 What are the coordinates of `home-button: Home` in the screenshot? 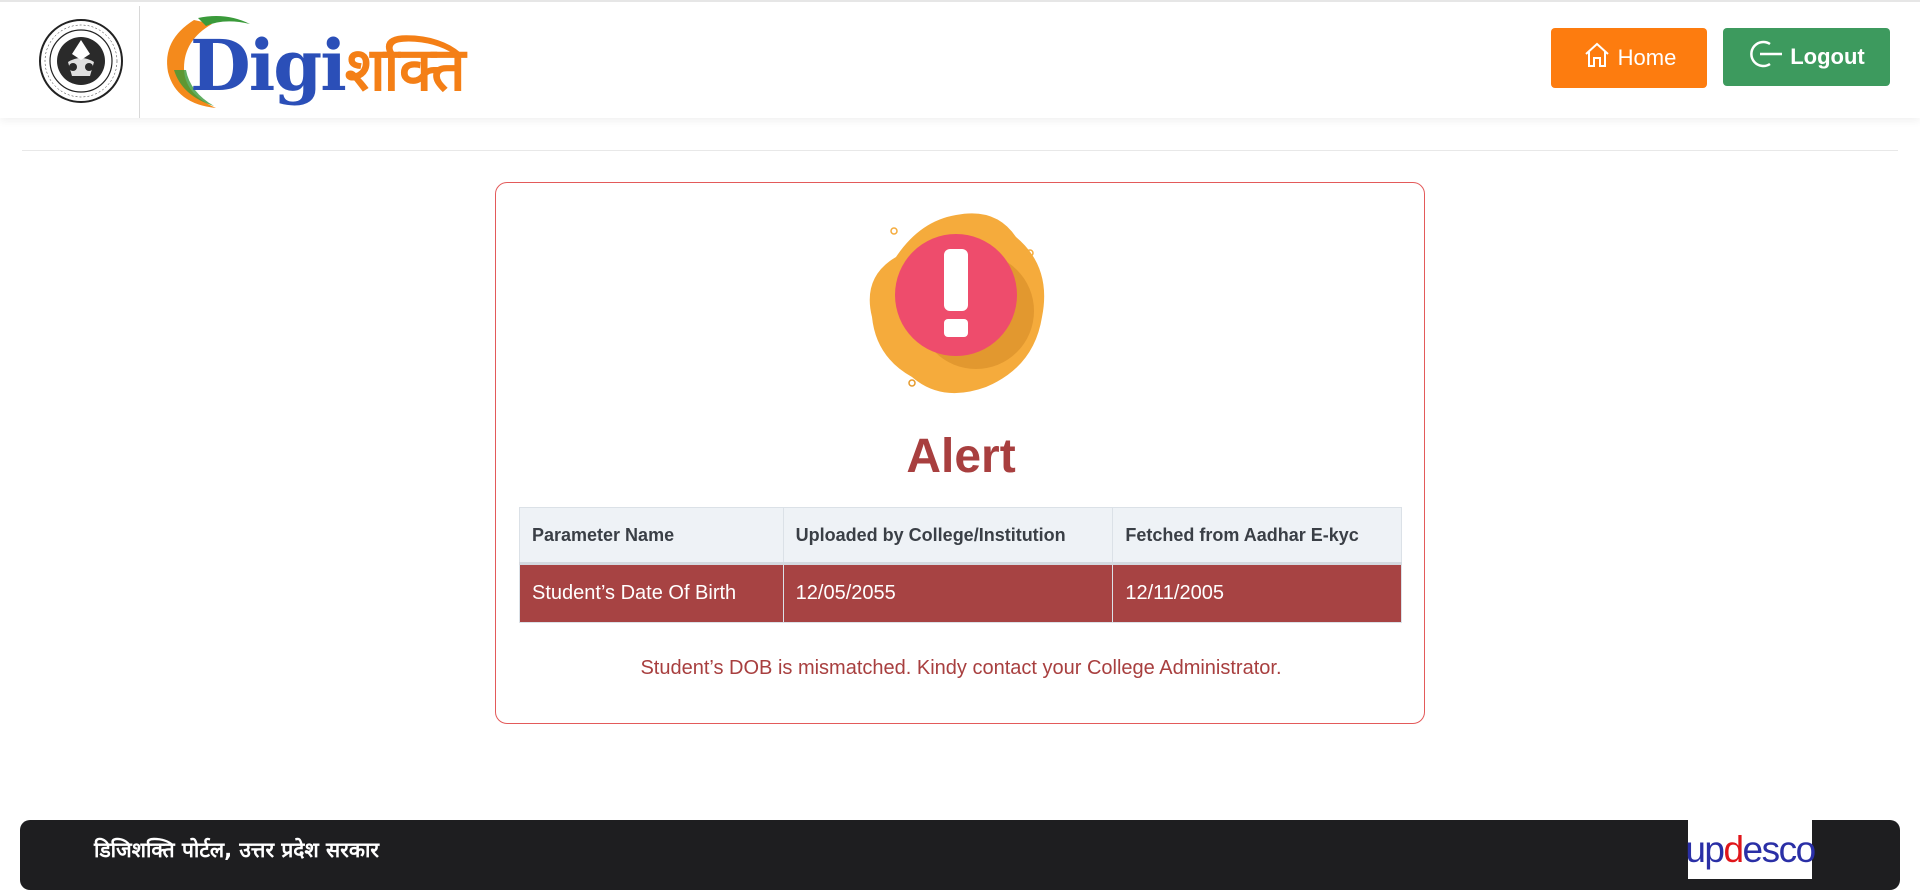 It's located at (1629, 58).